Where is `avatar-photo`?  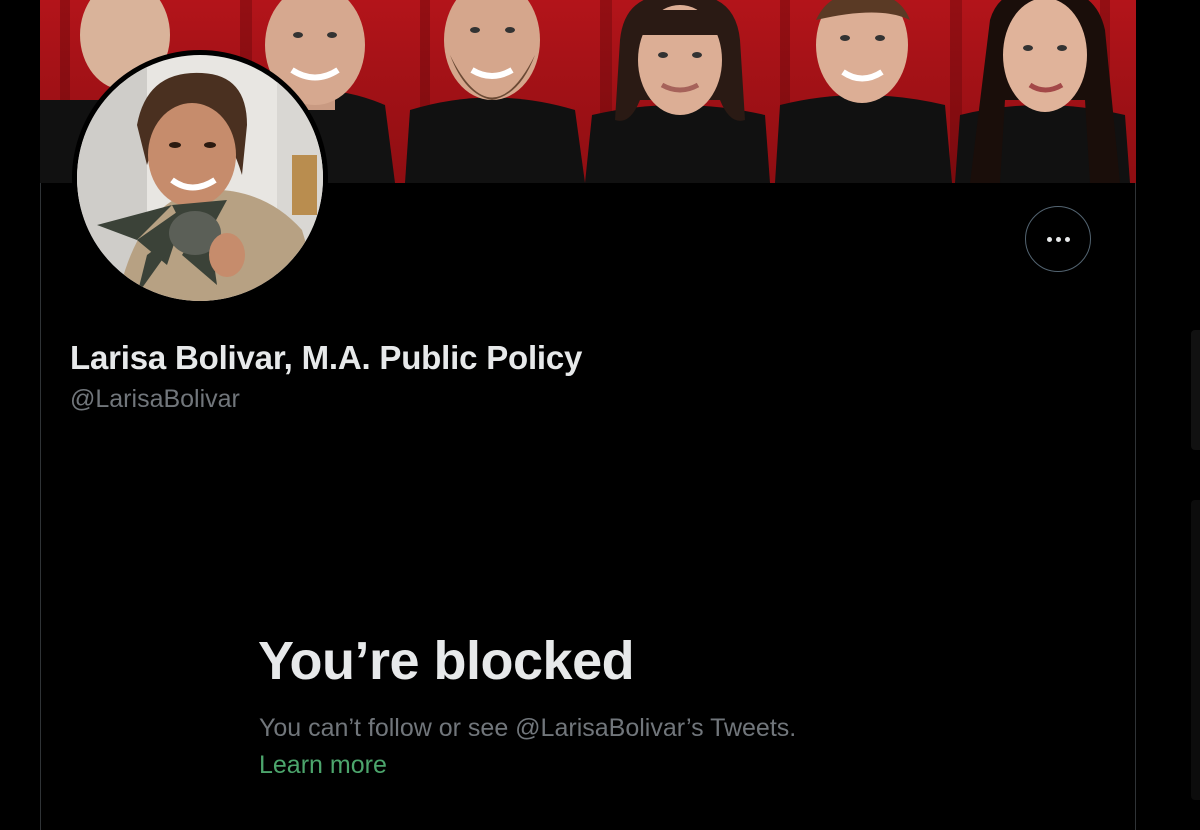 avatar-photo is located at coordinates (200, 178).